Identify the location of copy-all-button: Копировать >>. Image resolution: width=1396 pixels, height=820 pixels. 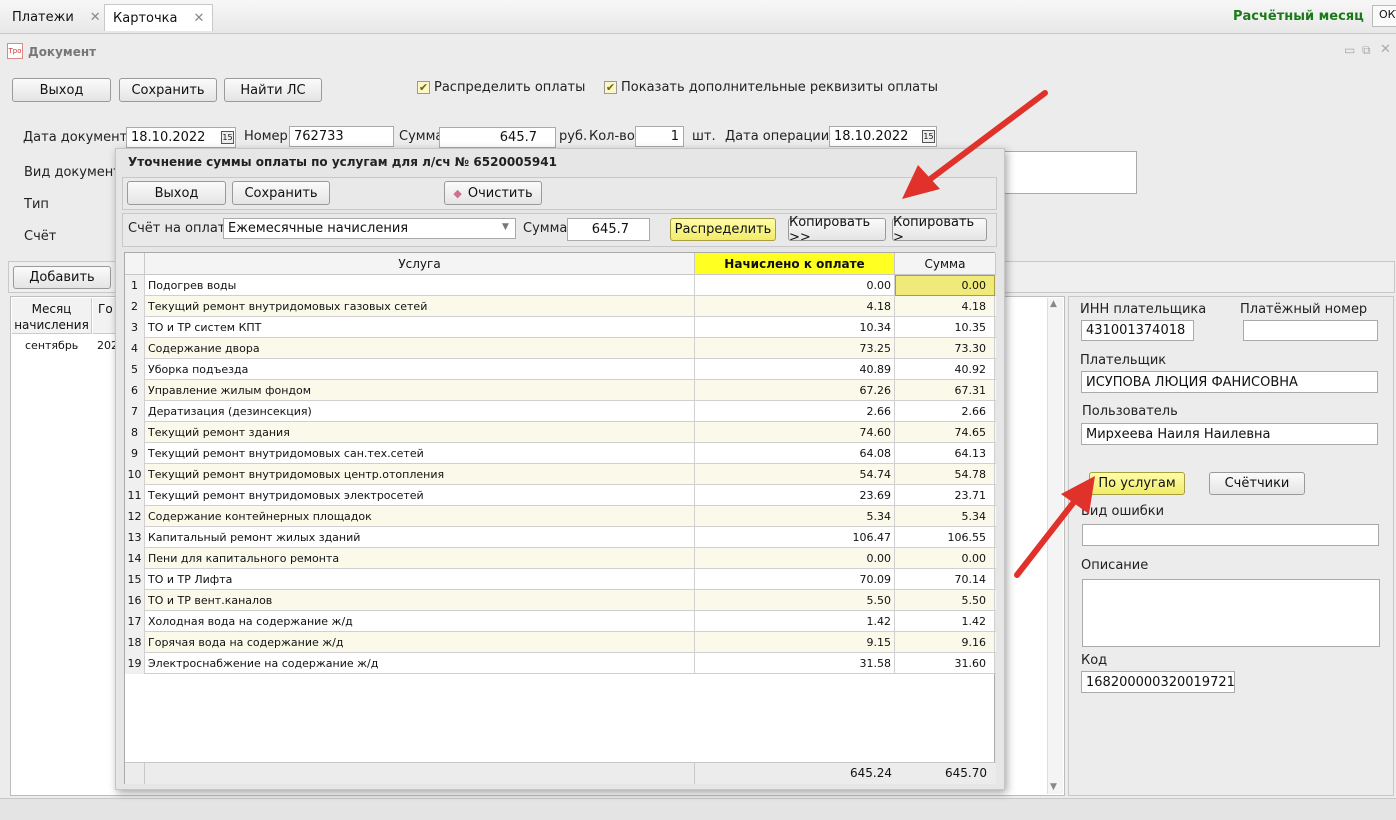
(837, 230).